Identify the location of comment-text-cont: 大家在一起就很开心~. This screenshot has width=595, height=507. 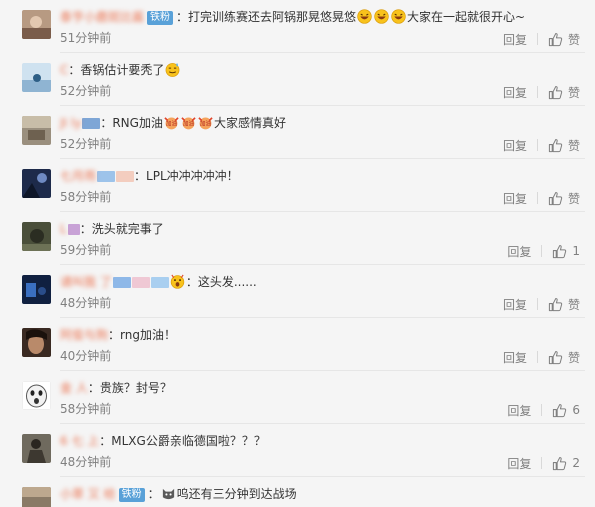
(466, 17).